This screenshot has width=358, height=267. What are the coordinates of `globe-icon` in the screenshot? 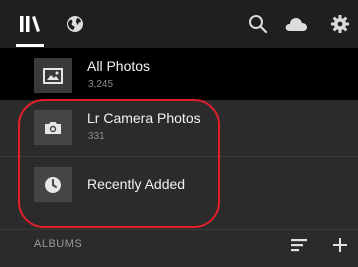 It's located at (75, 24).